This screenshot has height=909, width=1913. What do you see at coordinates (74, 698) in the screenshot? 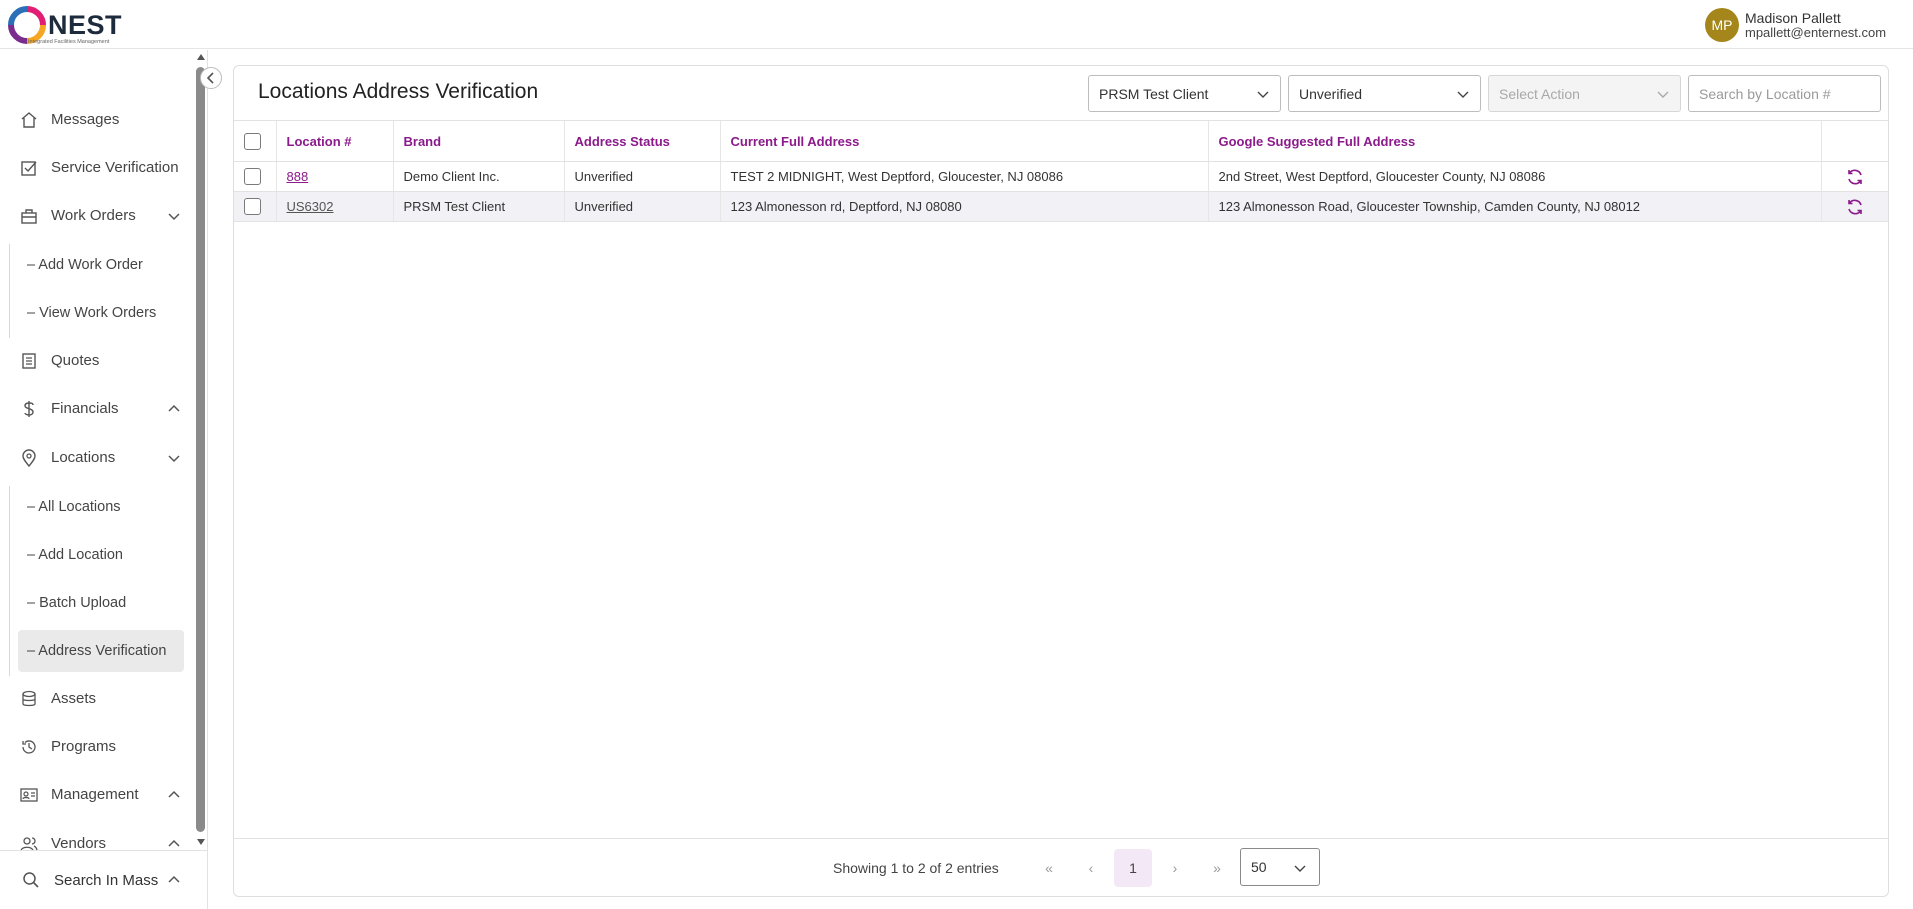
I see `sidebar-item-label: Assets` at bounding box center [74, 698].